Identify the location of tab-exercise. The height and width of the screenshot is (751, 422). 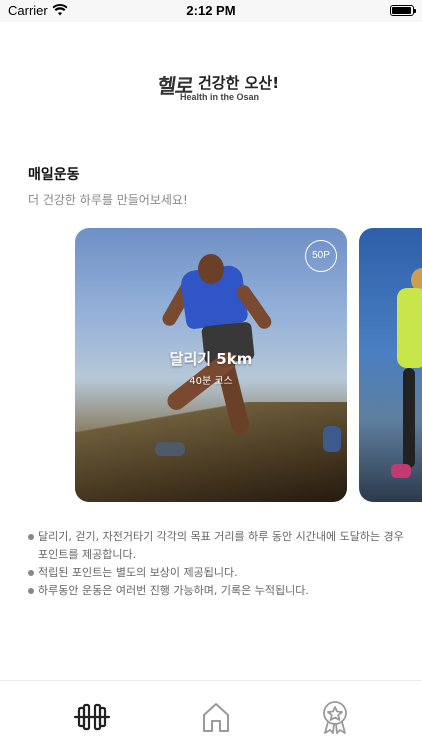
(92, 717).